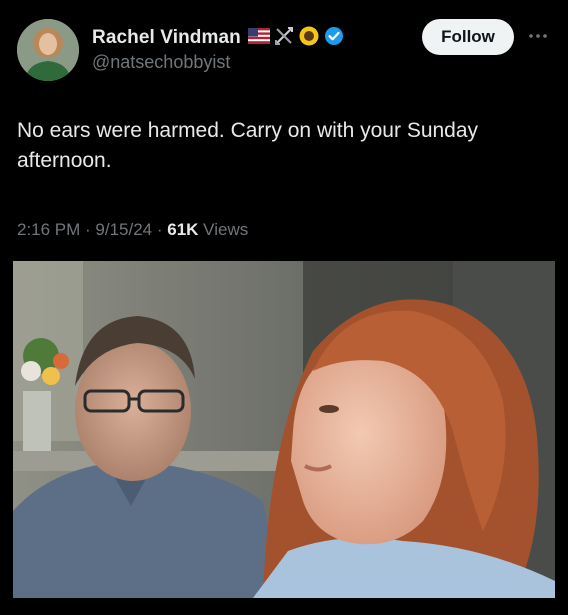  Describe the element at coordinates (334, 38) in the screenshot. I see `verified-badge-icon` at that location.